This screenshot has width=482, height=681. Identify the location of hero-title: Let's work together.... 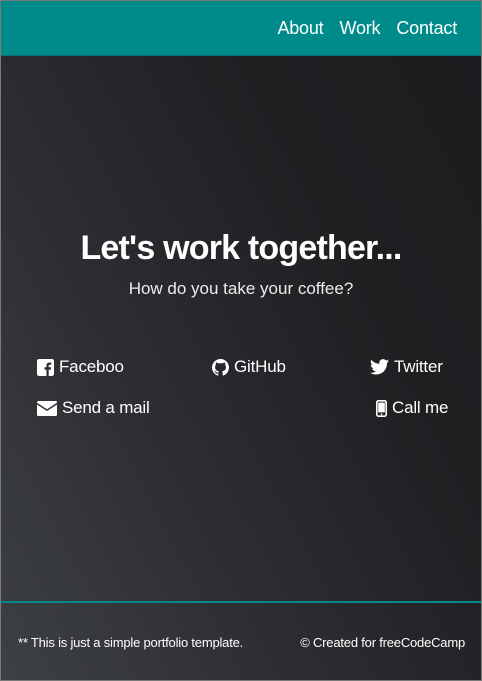
(241, 248).